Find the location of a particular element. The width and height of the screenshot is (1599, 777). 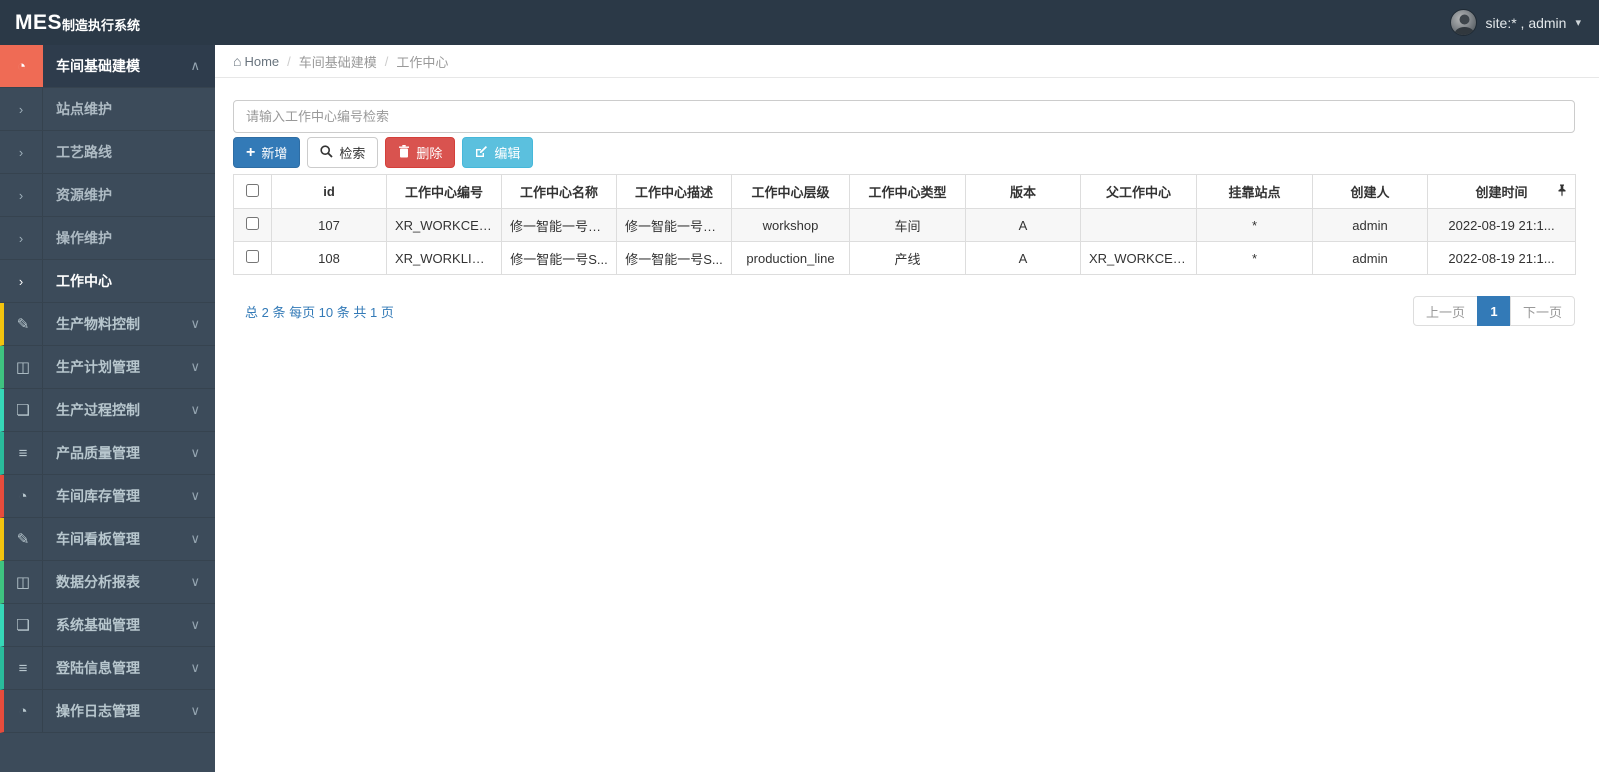

select-all-checkbox is located at coordinates (252, 190).